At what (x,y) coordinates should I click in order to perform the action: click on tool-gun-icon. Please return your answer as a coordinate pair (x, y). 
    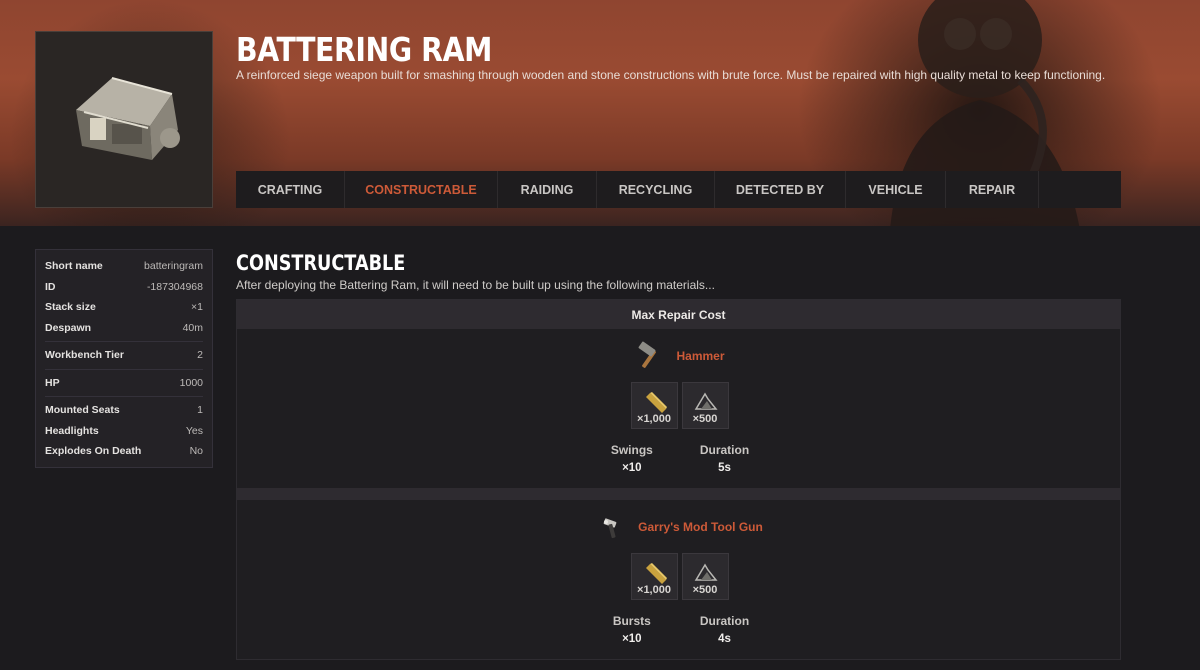
    Looking at the image, I should click on (611, 527).